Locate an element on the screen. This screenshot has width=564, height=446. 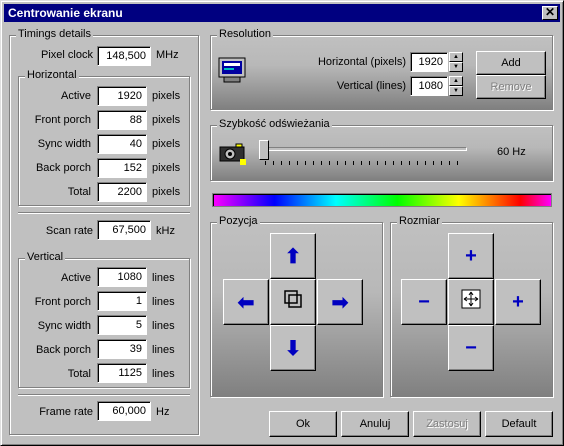
resolution-vertical-label: Vertical (lines) is located at coordinates (371, 86).